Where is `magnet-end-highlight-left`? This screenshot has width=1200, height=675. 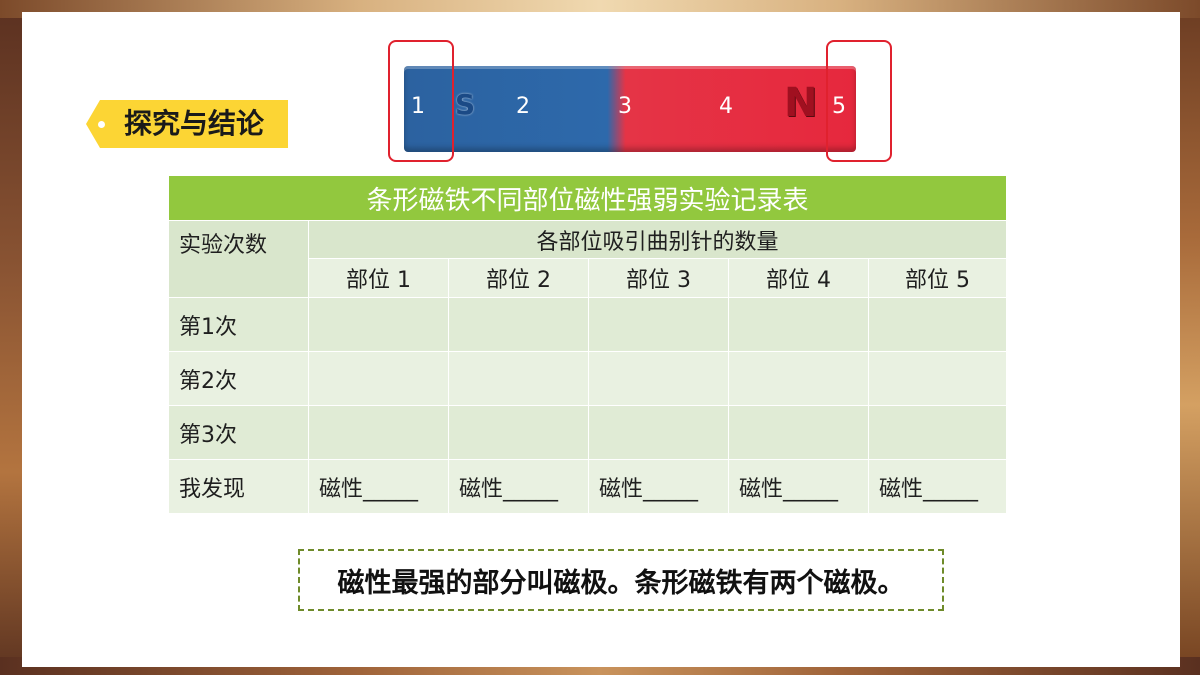
magnet-end-highlight-left is located at coordinates (421, 101).